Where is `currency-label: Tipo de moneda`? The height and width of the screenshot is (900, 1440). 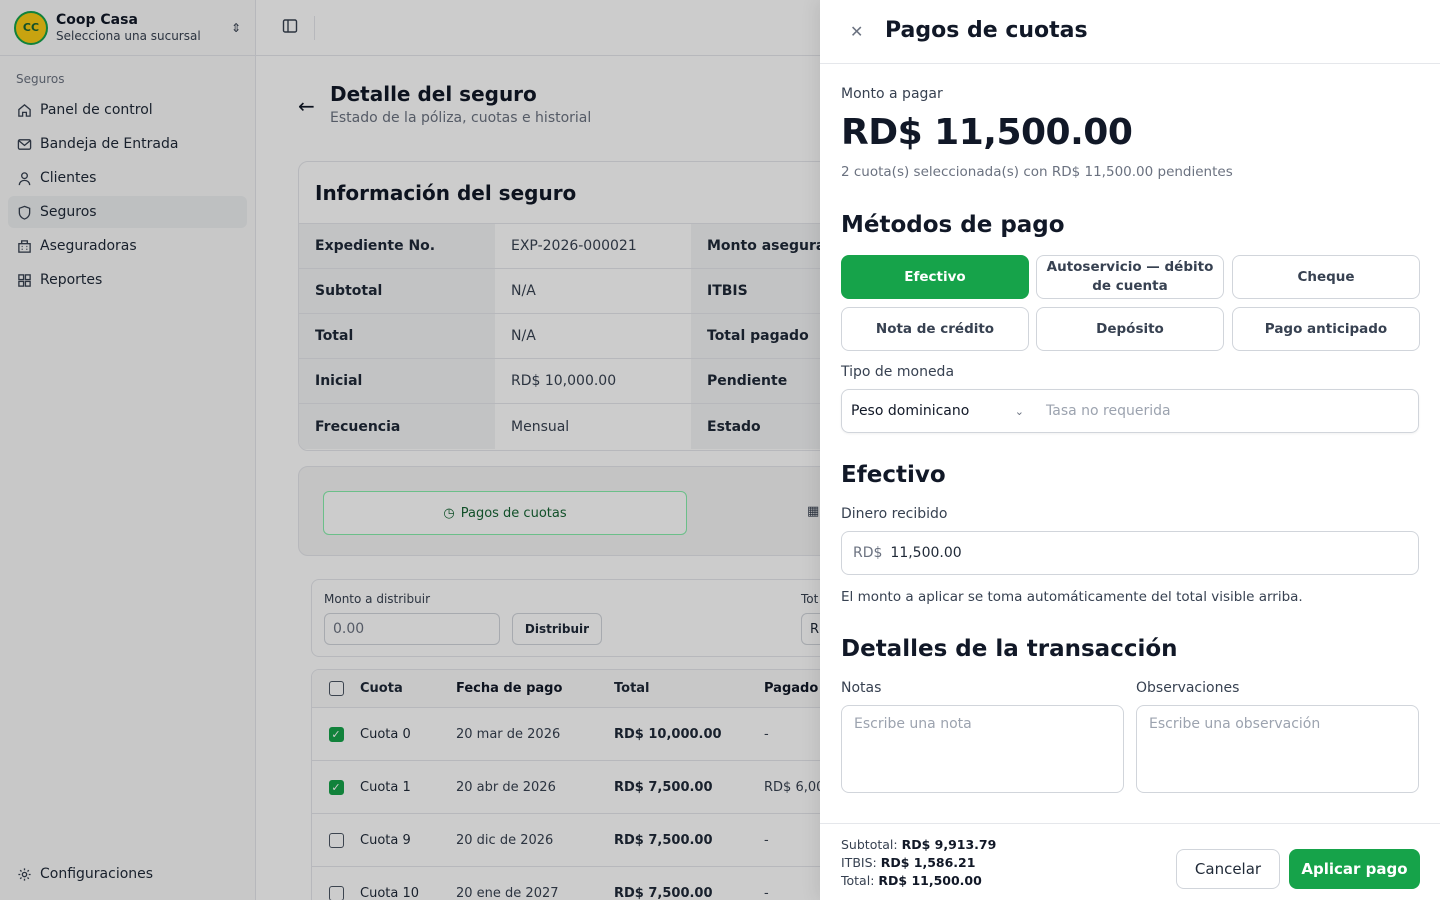
currency-label: Tipo de moneda is located at coordinates (898, 372).